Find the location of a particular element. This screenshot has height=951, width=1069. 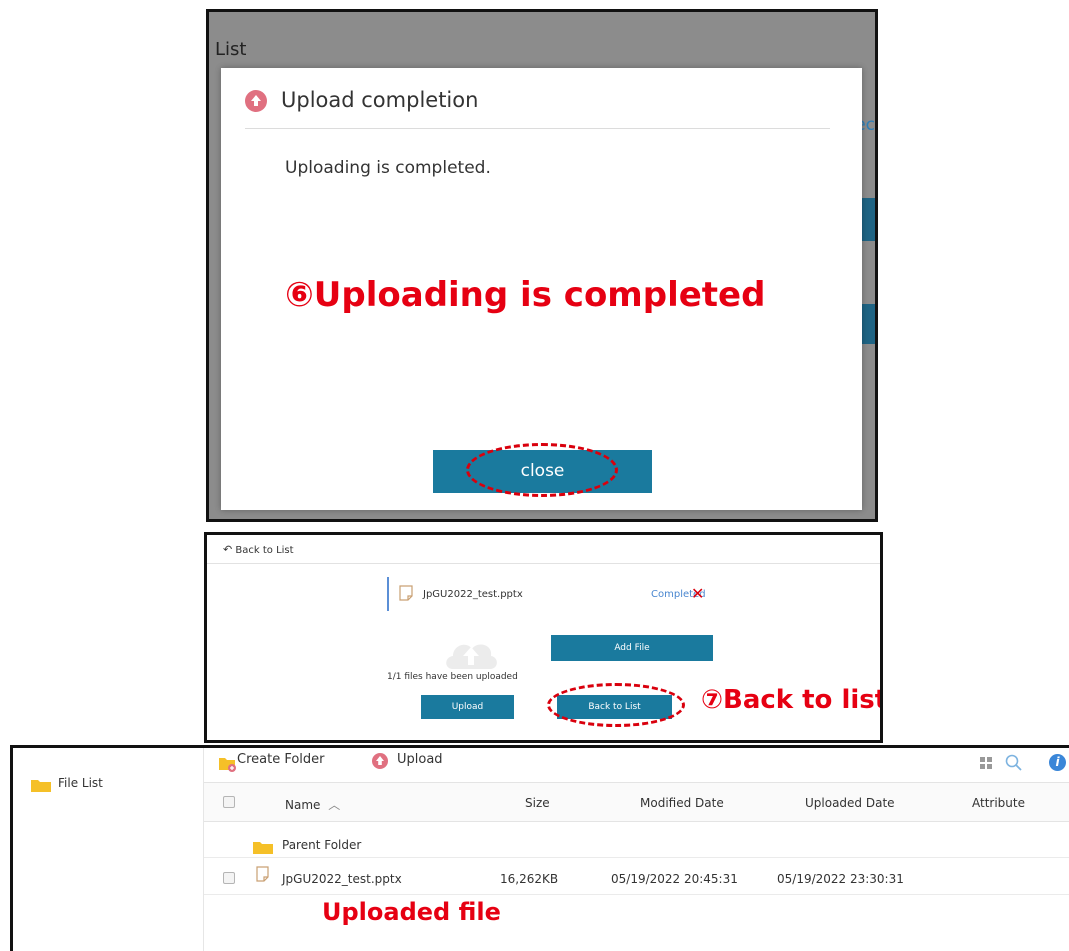

info-icon: i is located at coordinates (1057, 762).